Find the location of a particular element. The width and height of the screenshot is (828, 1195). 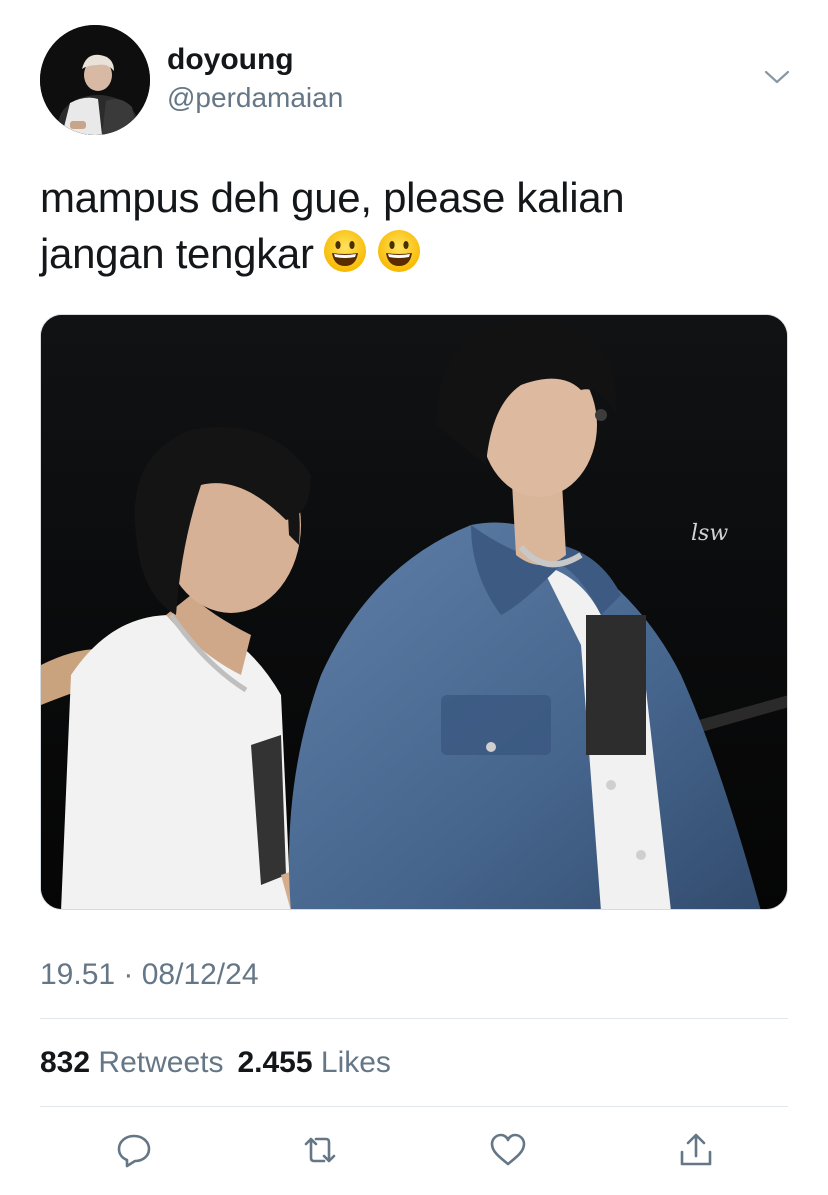

more-options-button is located at coordinates (777, 77).